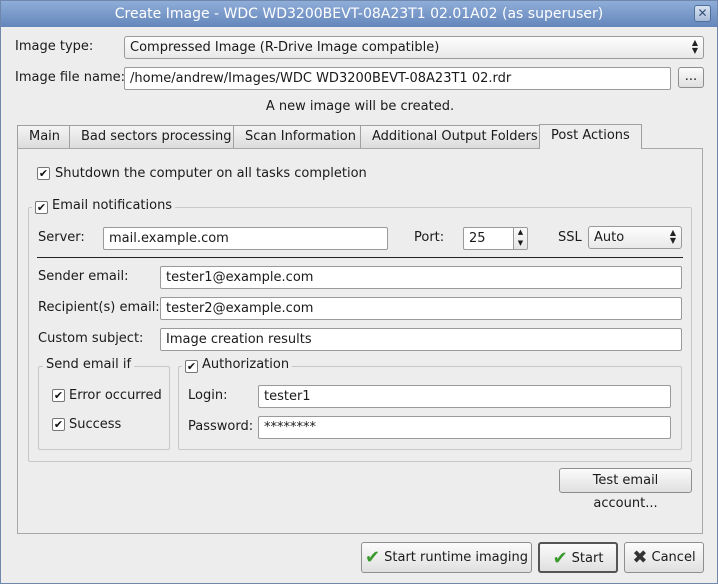 The height and width of the screenshot is (584, 718). I want to click on start-label: Start, so click(587, 558).